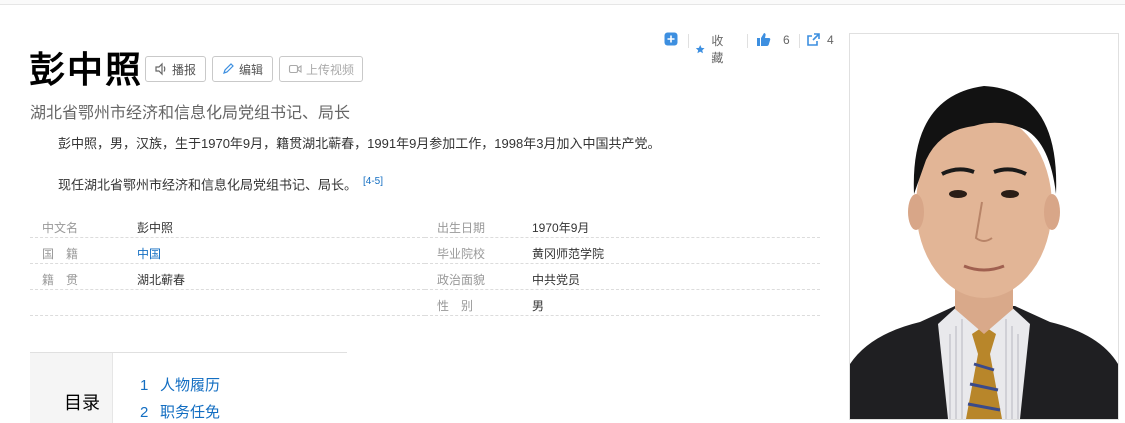 This screenshot has width=1125, height=423. Describe the element at coordinates (425, 252) in the screenshot. I see `info-row: 国 籍 中国 毕业院校 黄冈师范学院` at that location.